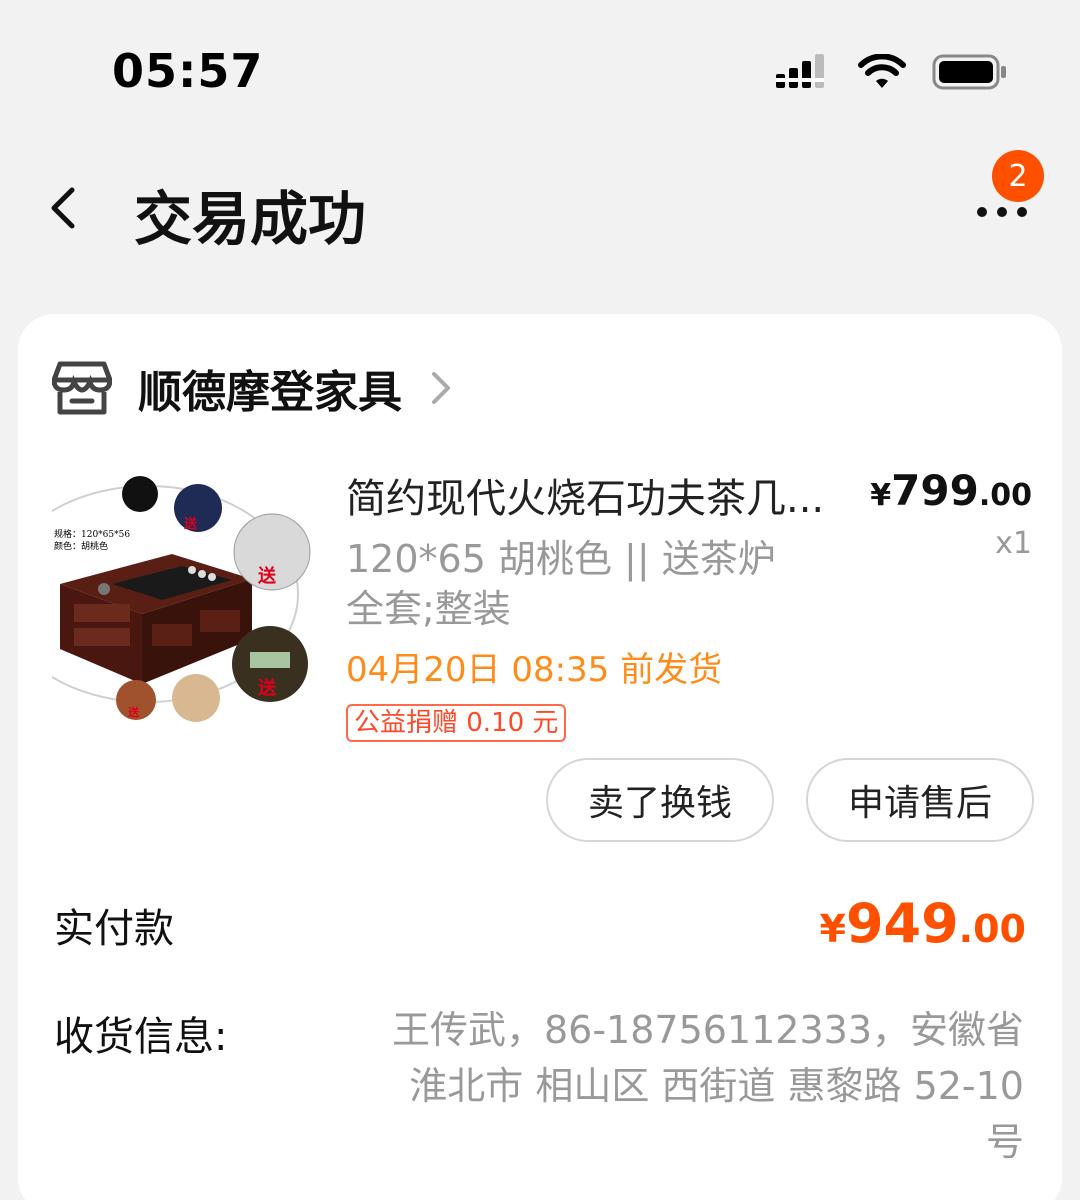 Image resolution: width=1080 pixels, height=1200 pixels. I want to click on product-spec: 120*65 胡桃色 || 送茶炉 全套;整装, so click(561, 584).